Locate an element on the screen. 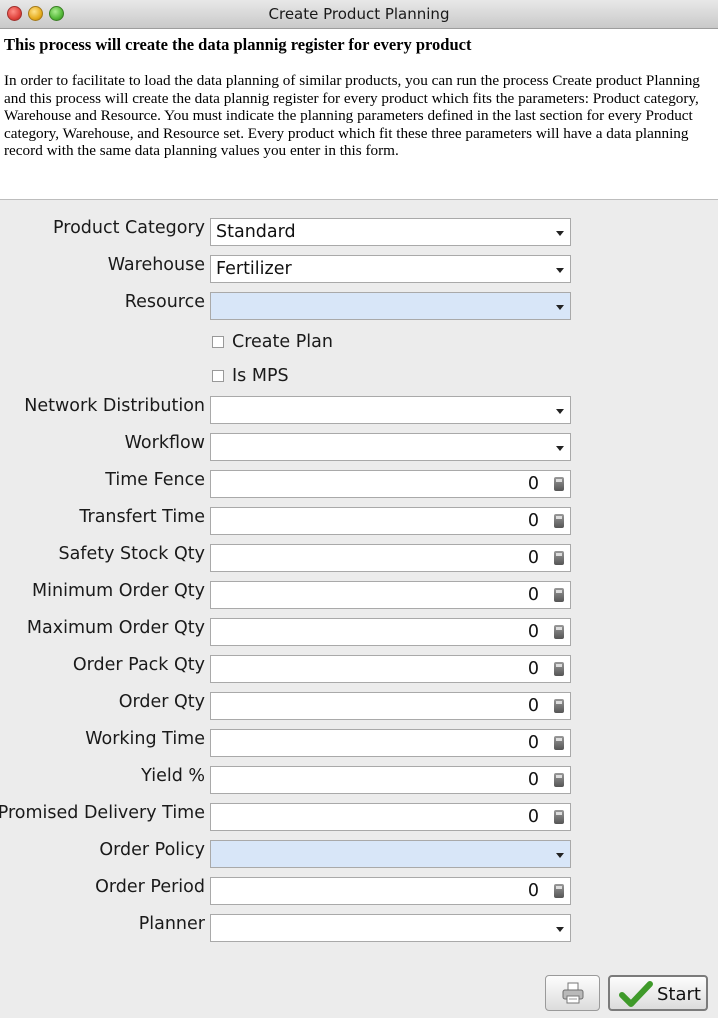 The width and height of the screenshot is (718, 1018). product-category-select: Standard is located at coordinates (390, 232).